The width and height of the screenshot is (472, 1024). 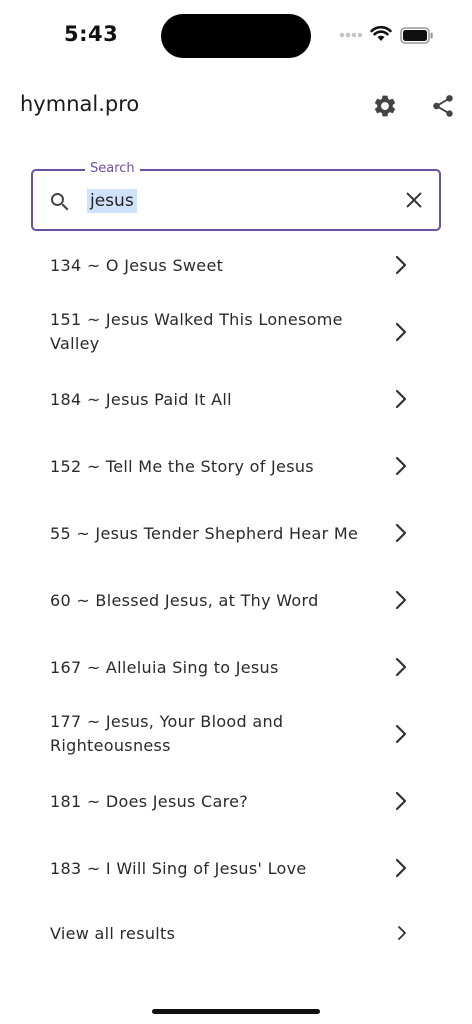 What do you see at coordinates (113, 933) in the screenshot?
I see `view-all-results-label: View all results` at bounding box center [113, 933].